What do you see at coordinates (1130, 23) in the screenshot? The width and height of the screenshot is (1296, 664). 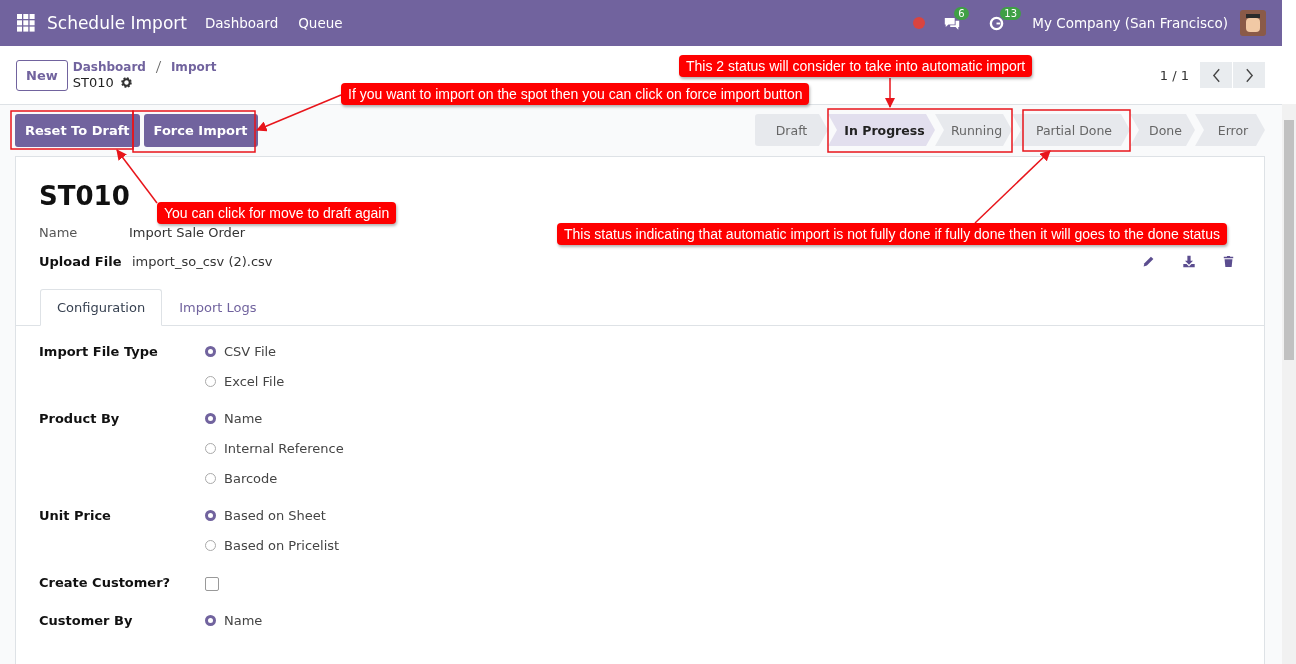 I see `company-switcher: My Company (San Francisco)` at bounding box center [1130, 23].